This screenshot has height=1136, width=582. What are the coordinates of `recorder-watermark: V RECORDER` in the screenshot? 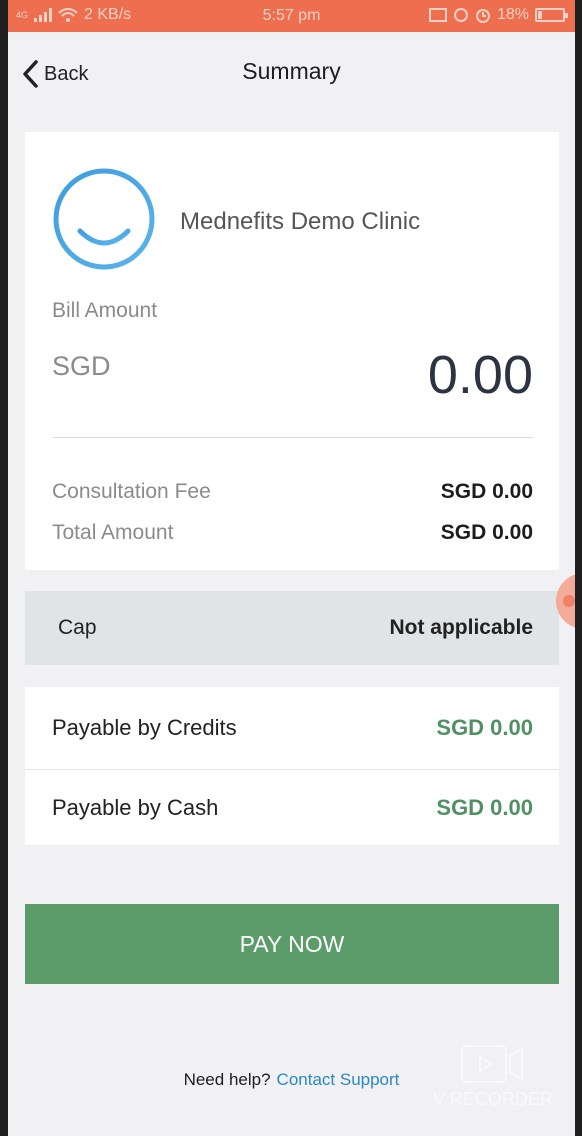 It's located at (493, 1077).